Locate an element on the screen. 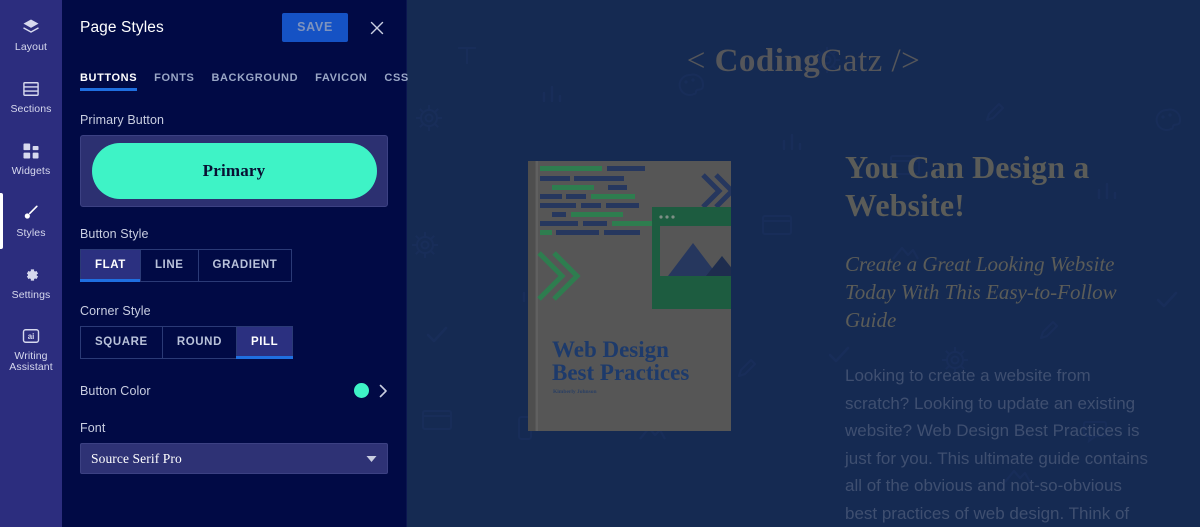 This screenshot has width=1200, height=527. panel-header: Page Styles SAVE is located at coordinates (234, 23).